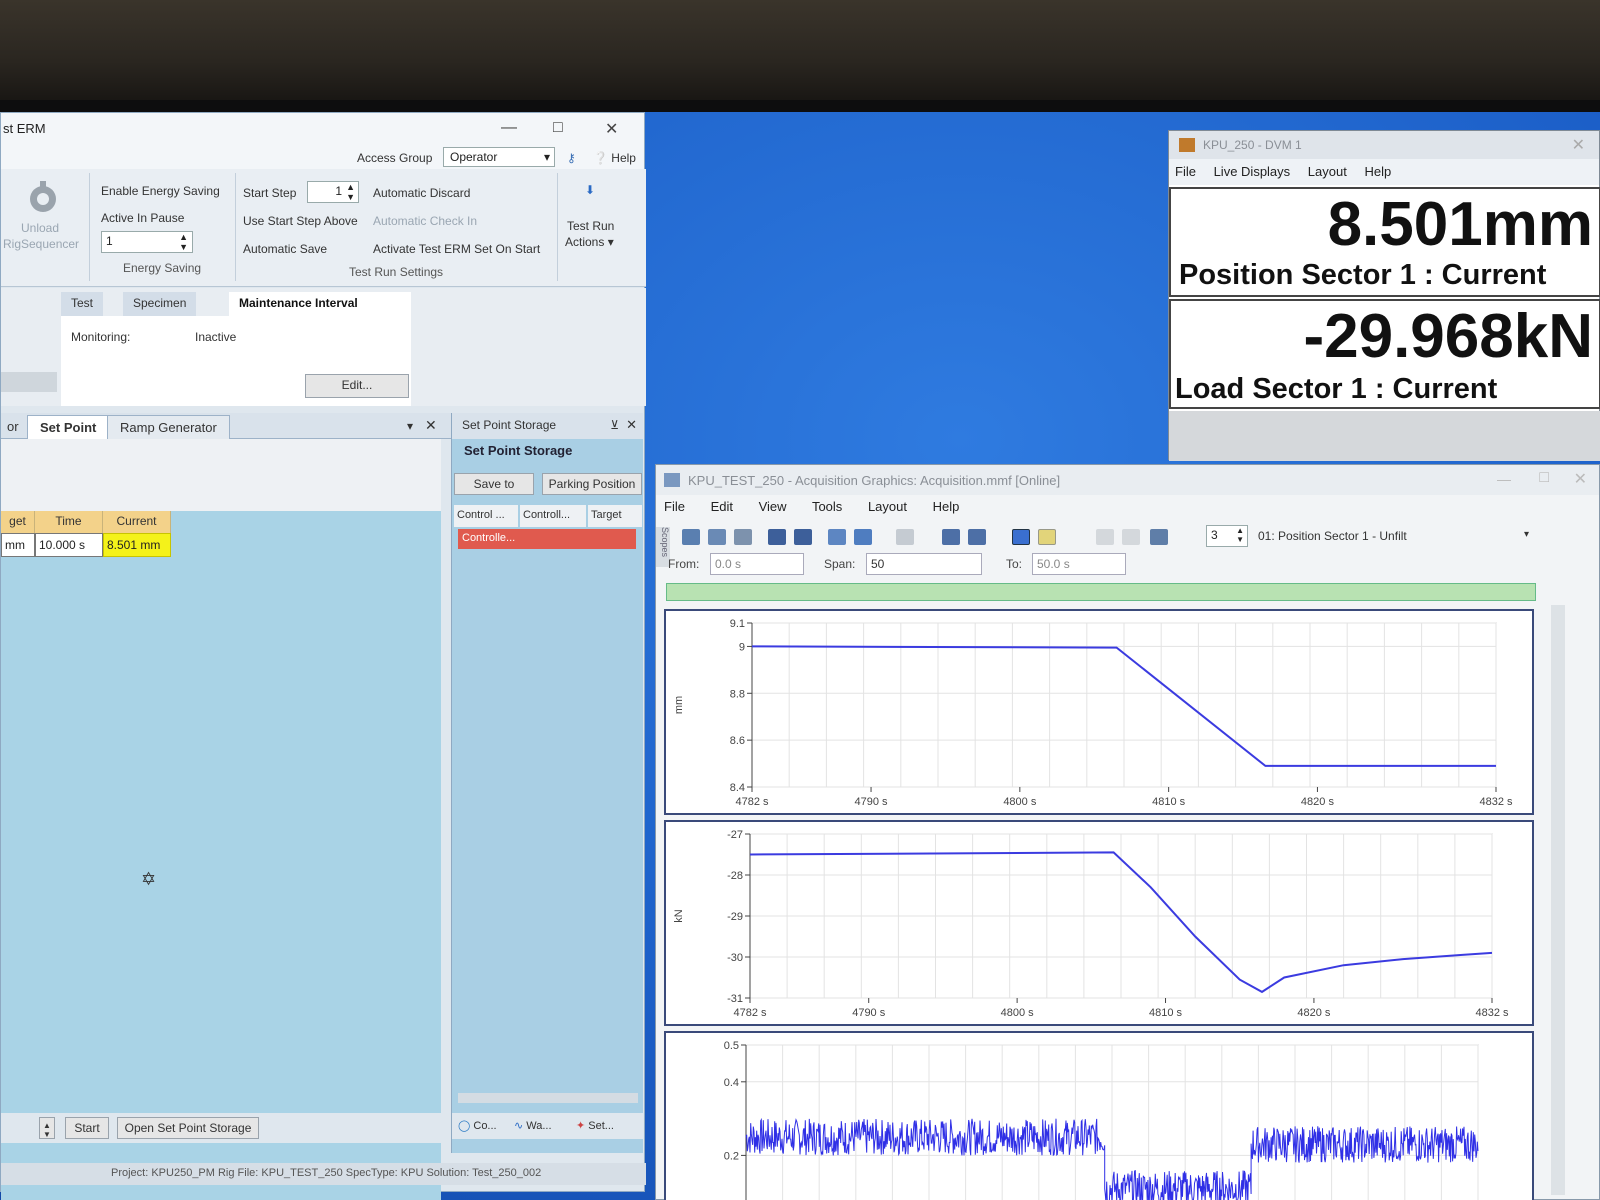  I want to click on channel-stepper: 3 ▲ ▼, so click(1227, 536).